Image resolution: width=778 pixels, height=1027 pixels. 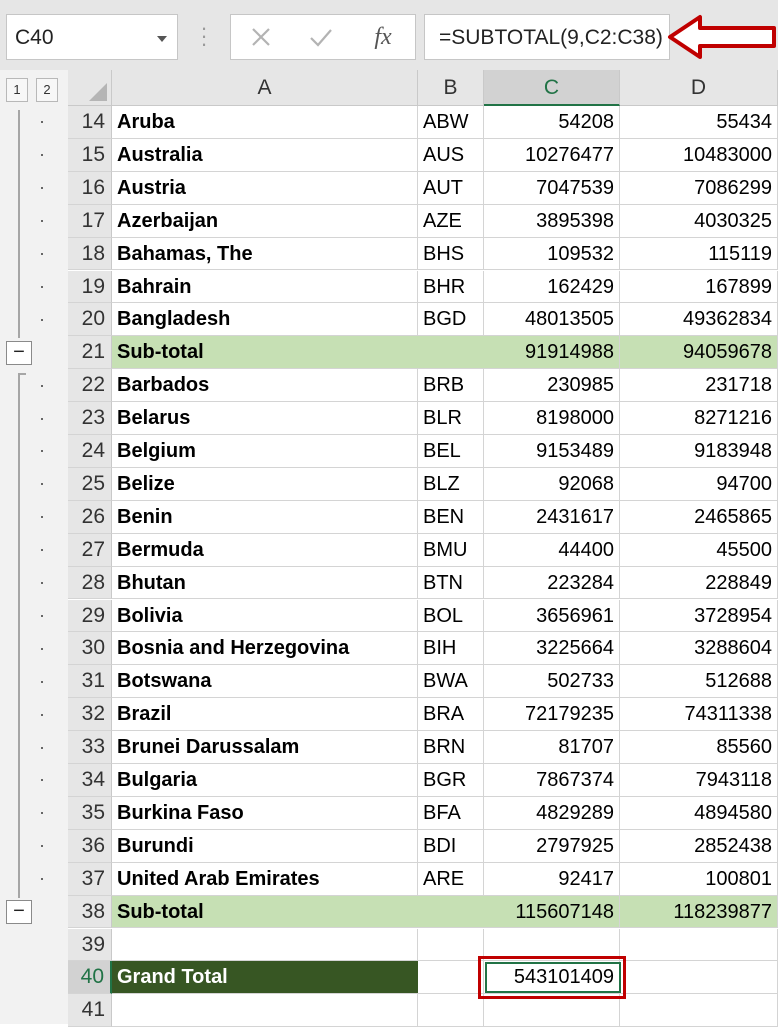 What do you see at coordinates (552, 583) in the screenshot?
I see `cell-value-c: 223284` at bounding box center [552, 583].